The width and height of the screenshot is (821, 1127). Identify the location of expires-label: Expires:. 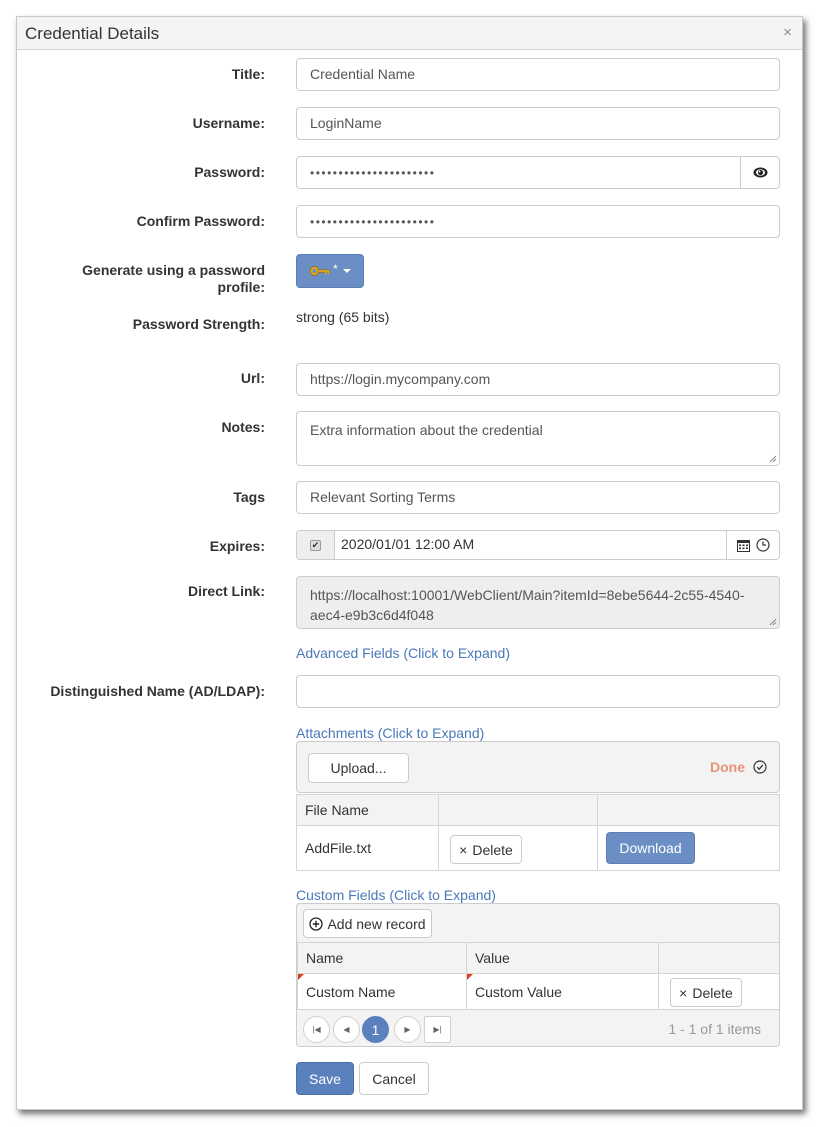
(237, 546).